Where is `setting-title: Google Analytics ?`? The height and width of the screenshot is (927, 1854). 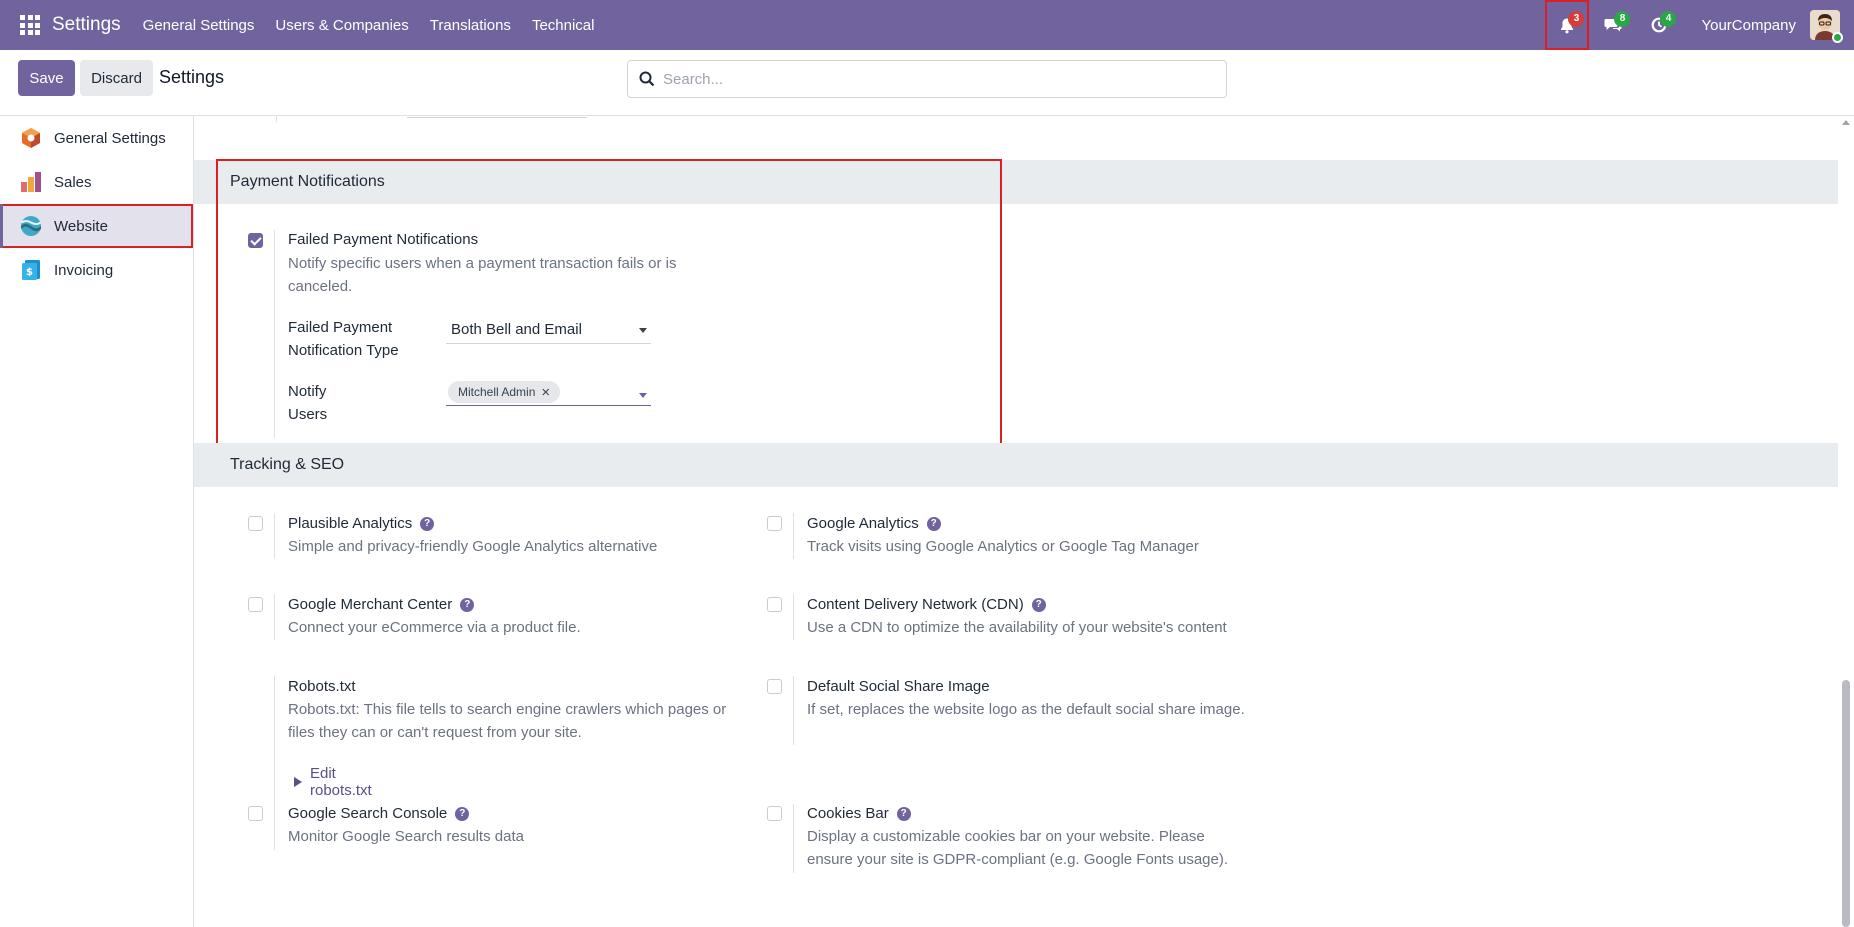
setting-title: Google Analytics ? is located at coordinates (874, 523).